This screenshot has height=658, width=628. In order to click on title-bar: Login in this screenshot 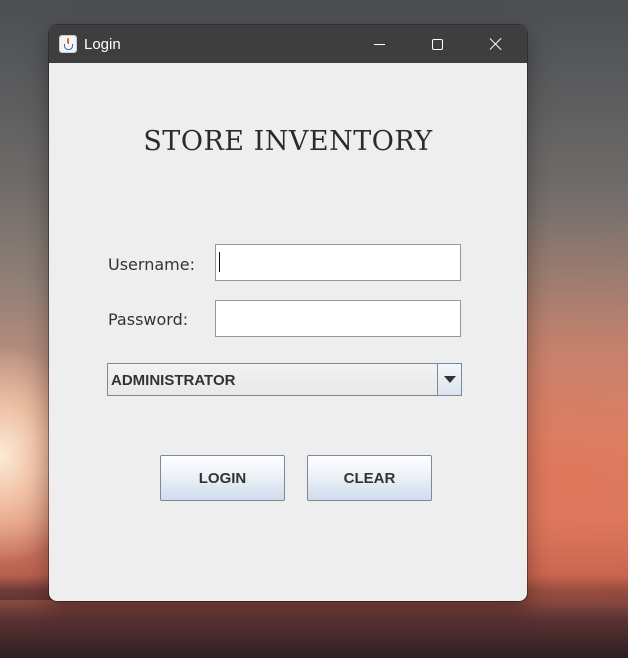, I will do `click(288, 44)`.